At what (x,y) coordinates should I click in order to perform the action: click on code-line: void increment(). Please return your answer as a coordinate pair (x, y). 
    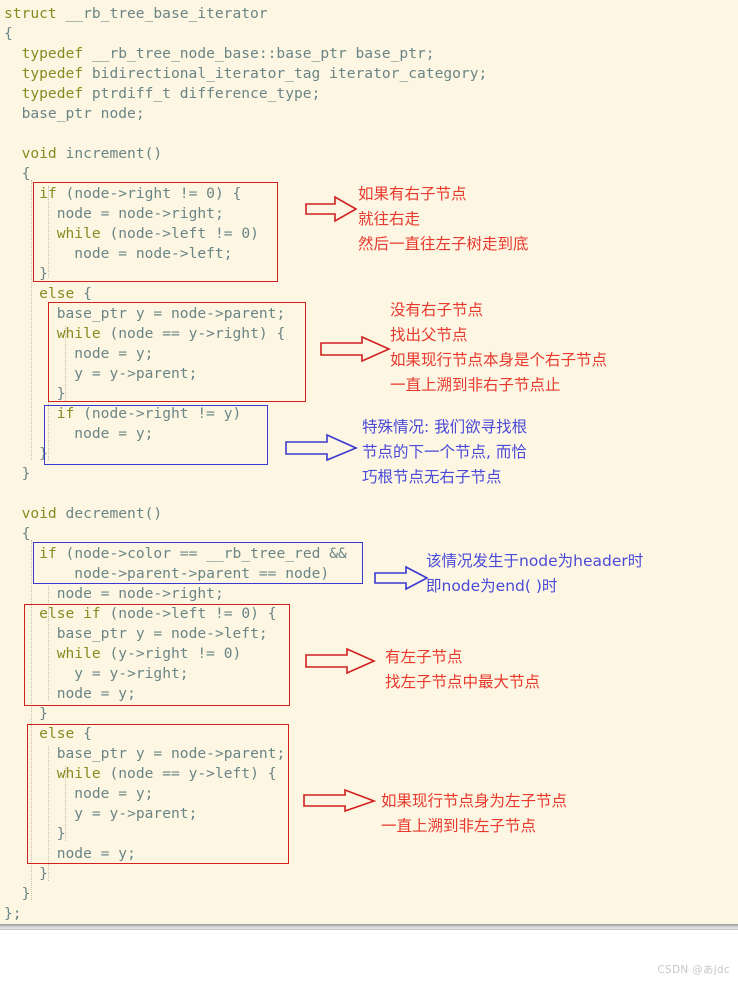
    Looking at the image, I should click on (92, 153).